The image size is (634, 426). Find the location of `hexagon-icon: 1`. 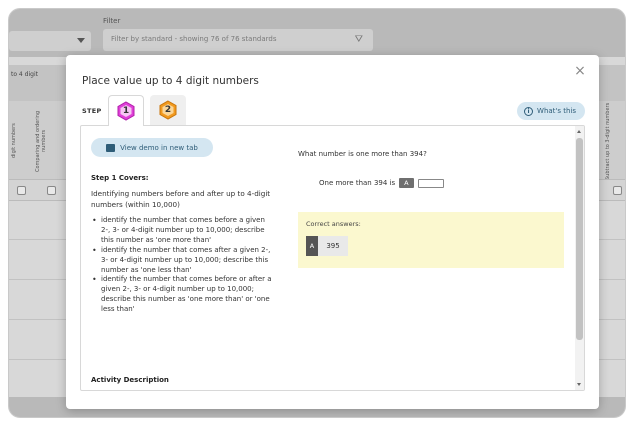

hexagon-icon: 1 is located at coordinates (126, 111).